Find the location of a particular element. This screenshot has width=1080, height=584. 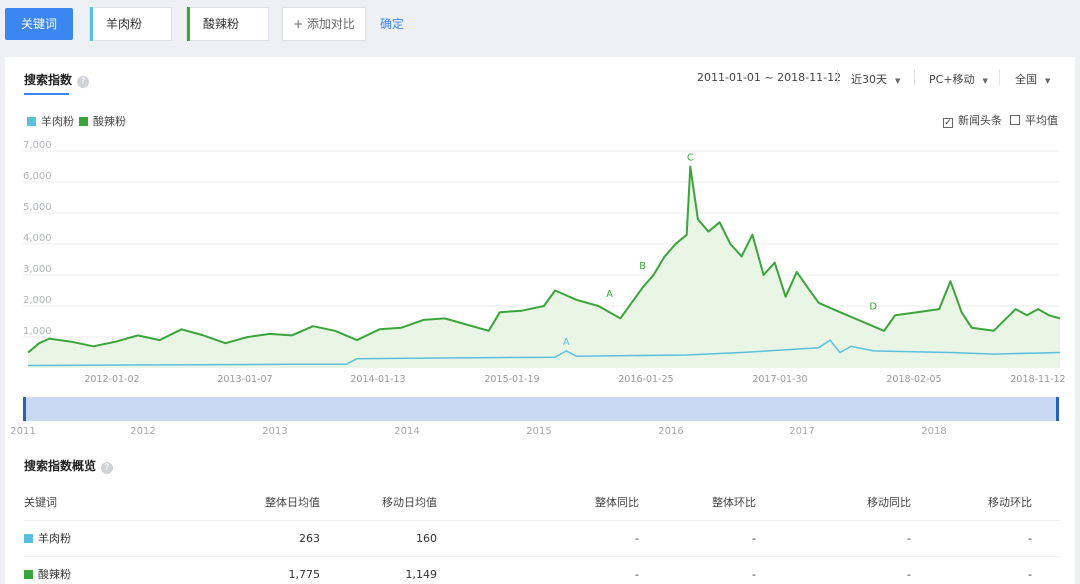

y-tick-label: 2,000 is located at coordinates (37, 300).